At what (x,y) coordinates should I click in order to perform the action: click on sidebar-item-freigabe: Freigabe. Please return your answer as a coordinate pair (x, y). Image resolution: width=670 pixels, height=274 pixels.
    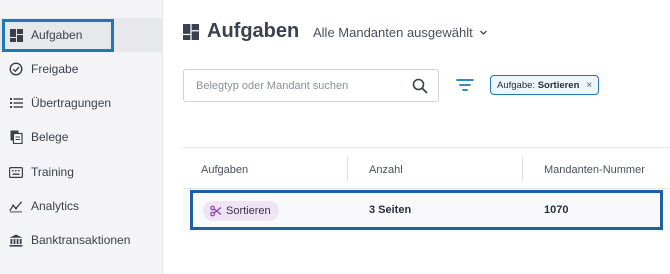
    Looking at the image, I should click on (81, 69).